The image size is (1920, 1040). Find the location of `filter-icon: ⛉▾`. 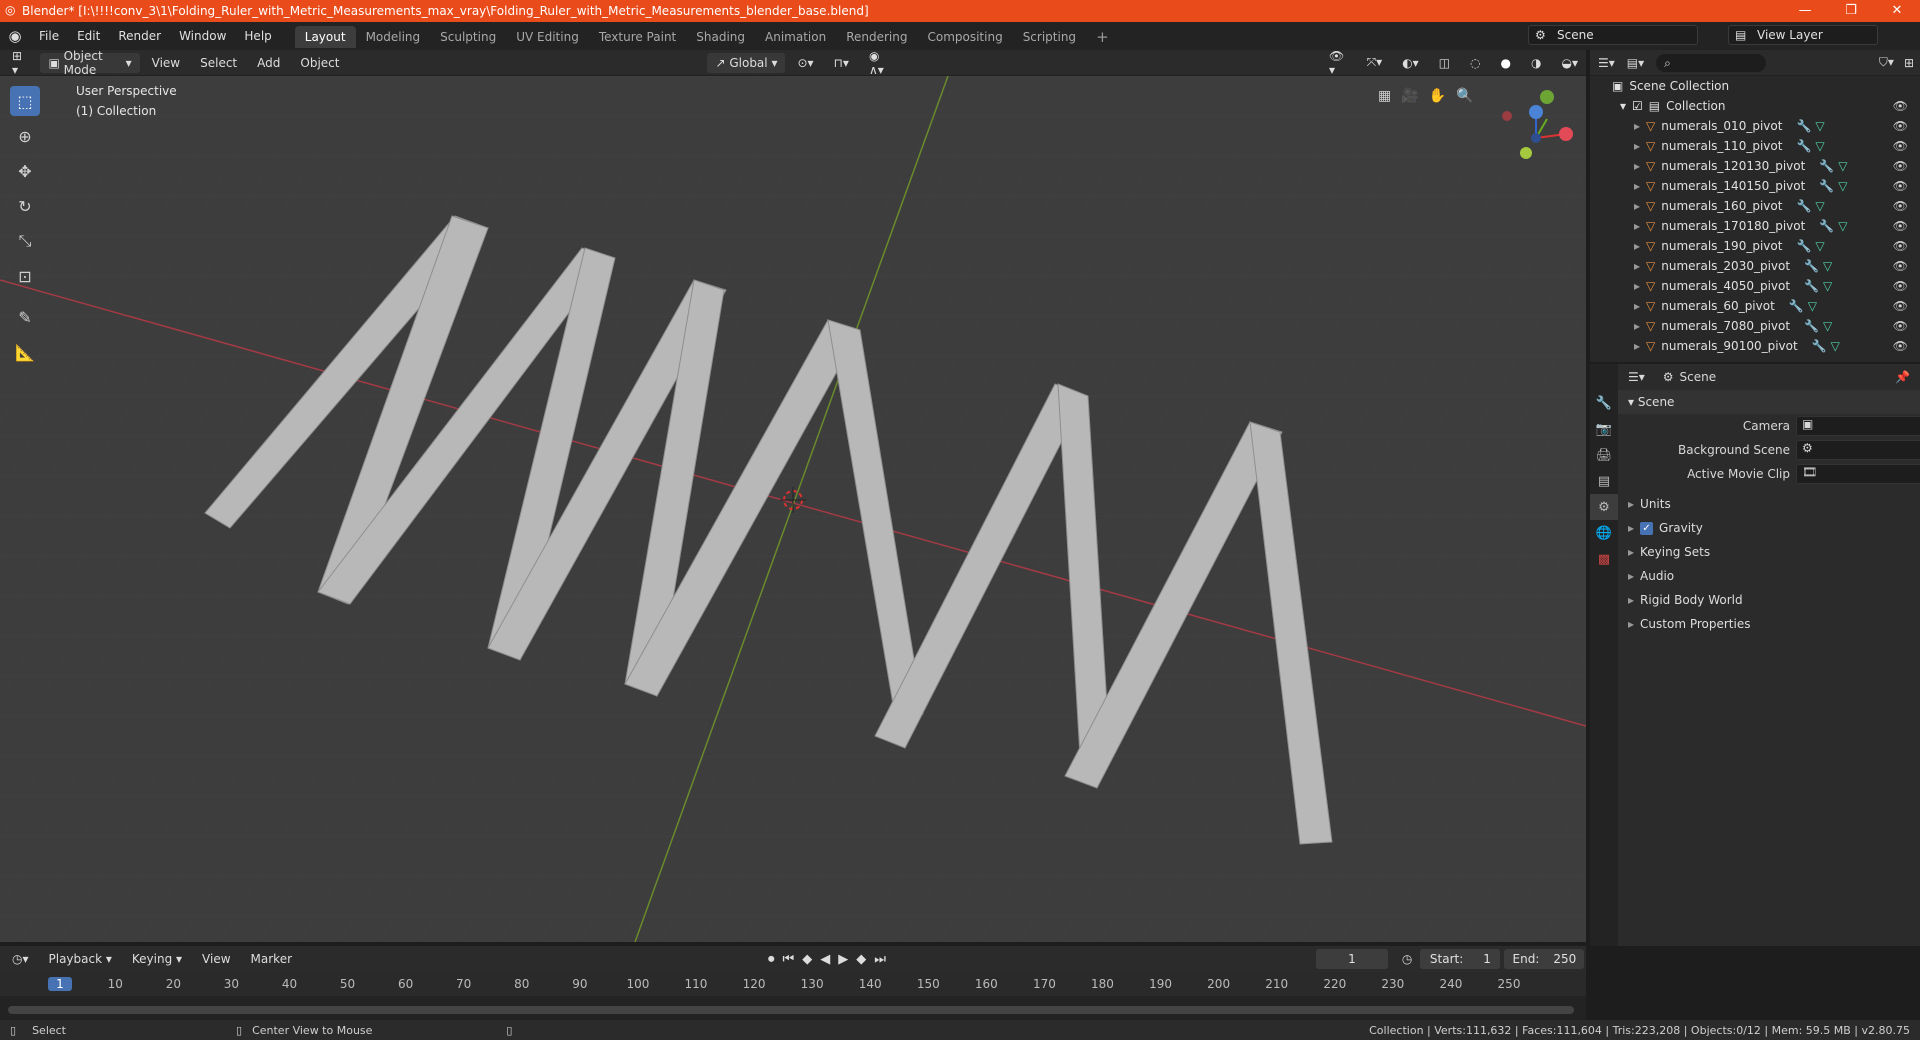

filter-icon: ⛉▾ is located at coordinates (1886, 62).